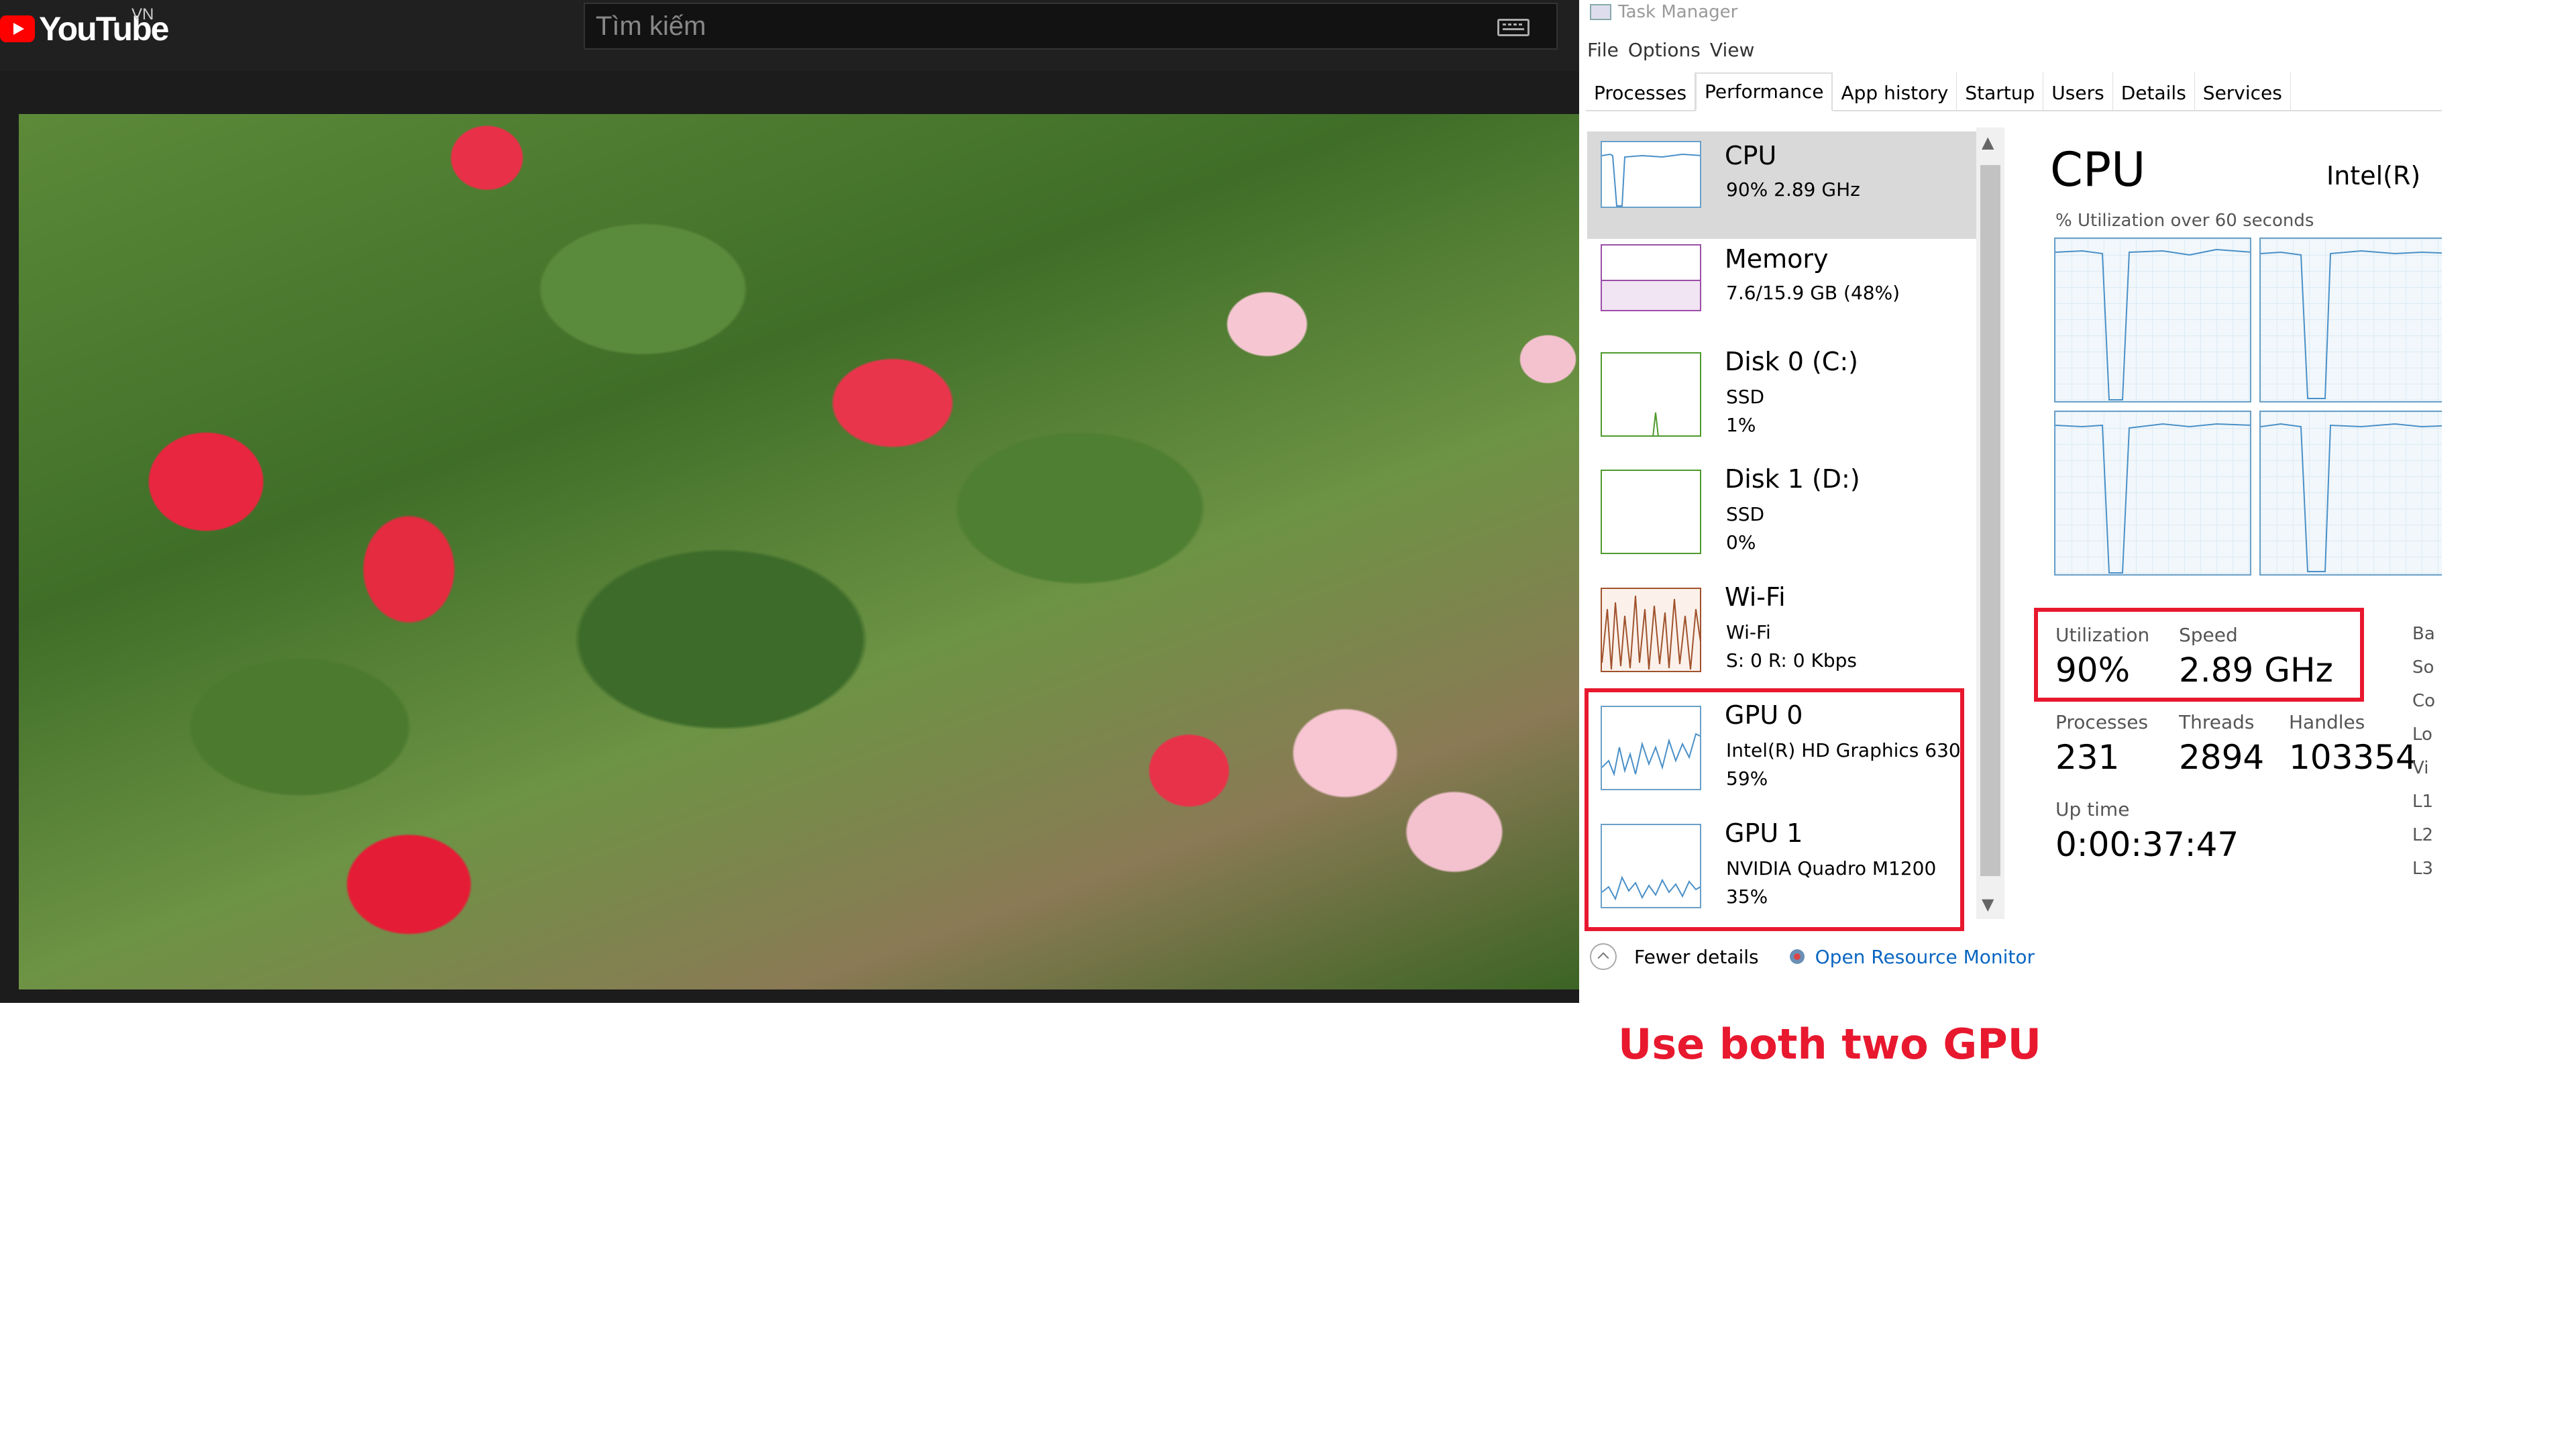 The image size is (2576, 1449). I want to click on threads-value: 2894, so click(2222, 757).